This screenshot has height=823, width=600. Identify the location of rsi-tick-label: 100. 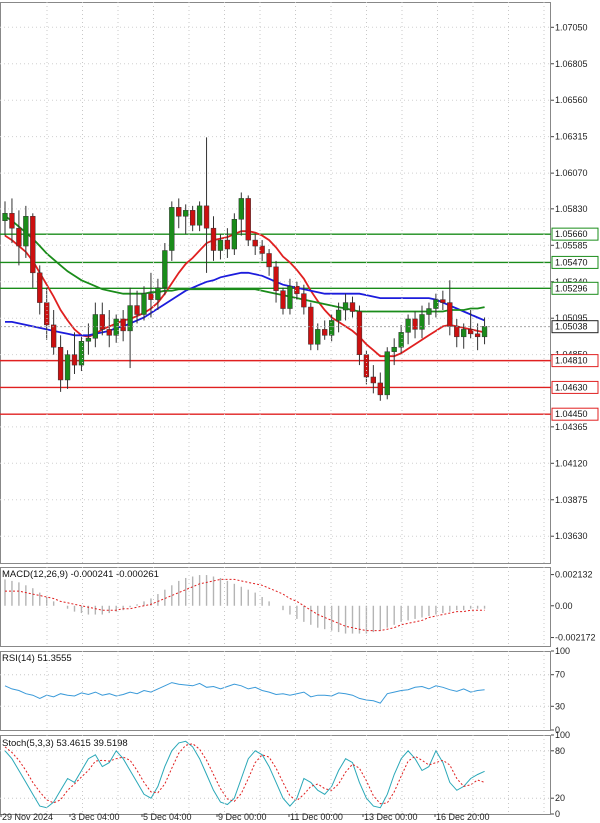
(562, 651).